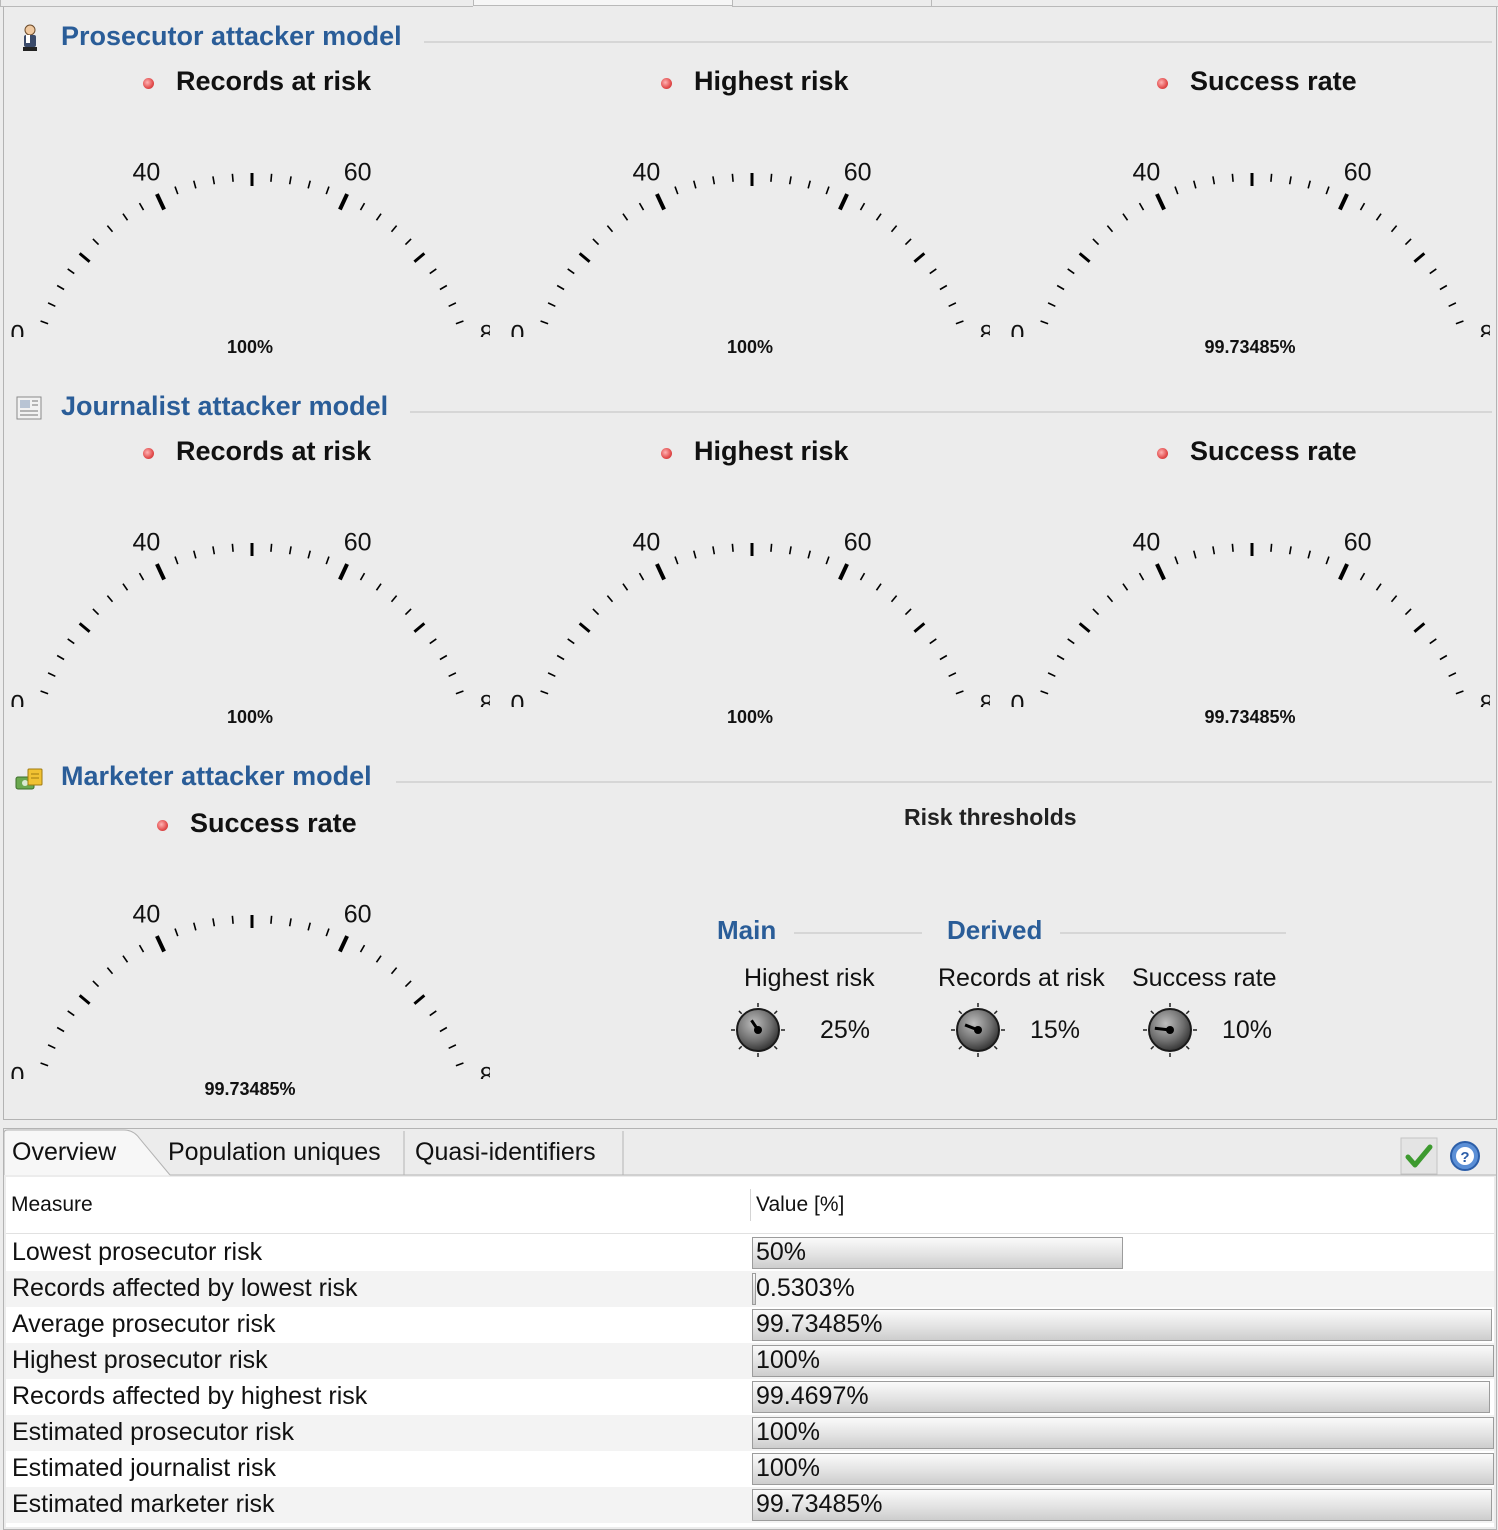  What do you see at coordinates (274, 1152) in the screenshot?
I see `tab-population-uniques: Population uniques` at bounding box center [274, 1152].